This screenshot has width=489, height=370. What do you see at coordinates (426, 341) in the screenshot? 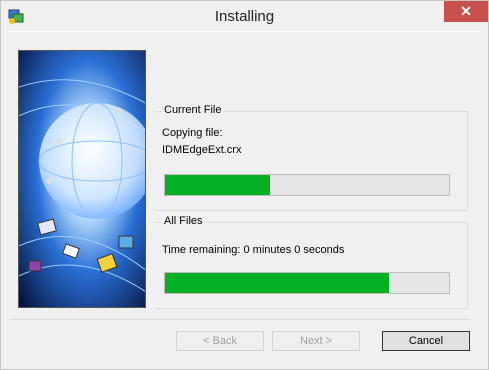
I see `cancel-button: Cancel` at bounding box center [426, 341].